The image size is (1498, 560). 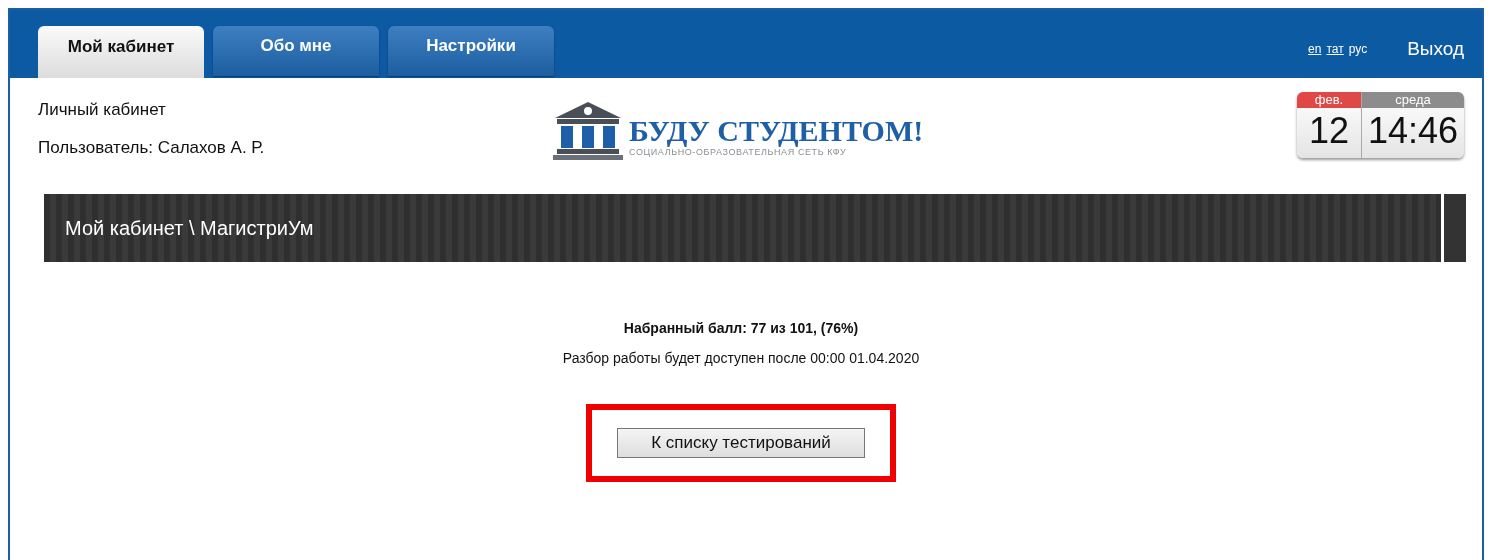 What do you see at coordinates (1435, 49) in the screenshot?
I see `logout-link: Выход` at bounding box center [1435, 49].